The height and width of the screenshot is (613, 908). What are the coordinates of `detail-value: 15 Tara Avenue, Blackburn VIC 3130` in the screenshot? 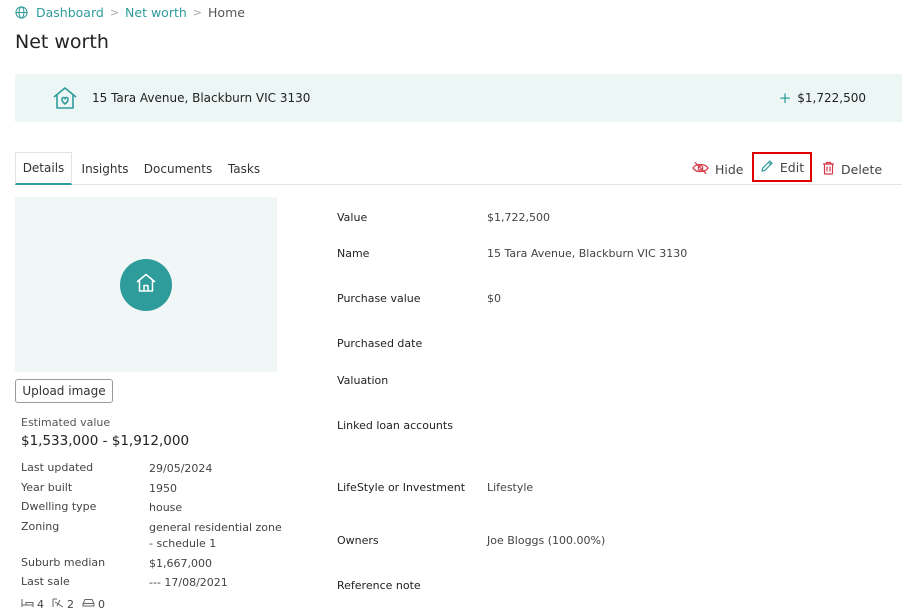 It's located at (587, 253).